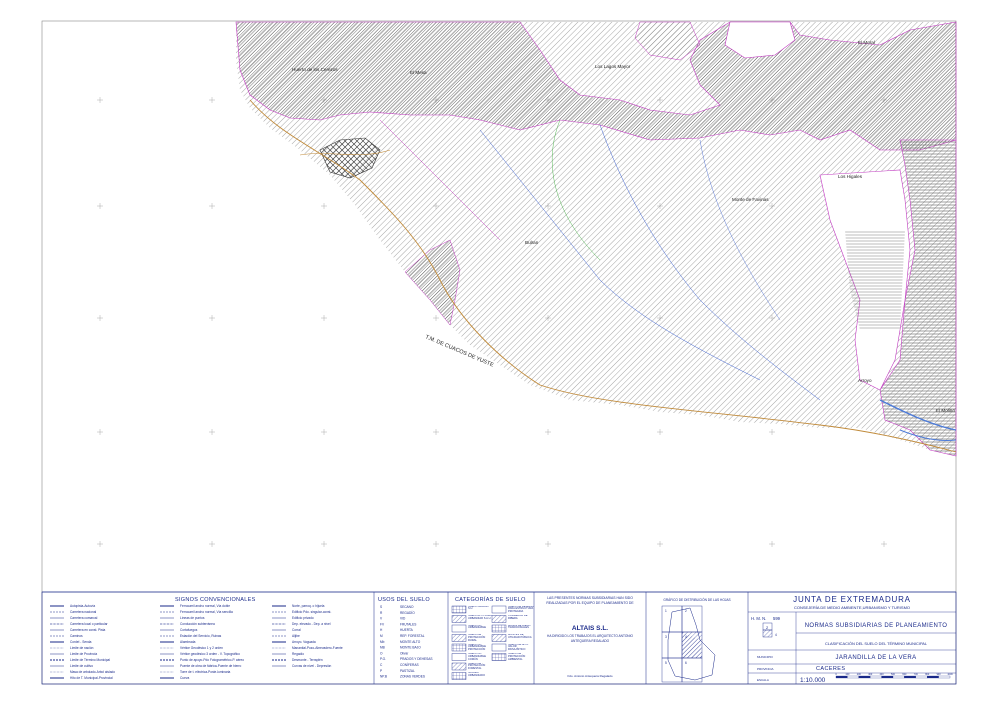 This screenshot has height=706, width=1000. Describe the element at coordinates (304, 642) in the screenshot. I see `signo-label: Arroyo. Vaguada` at that location.